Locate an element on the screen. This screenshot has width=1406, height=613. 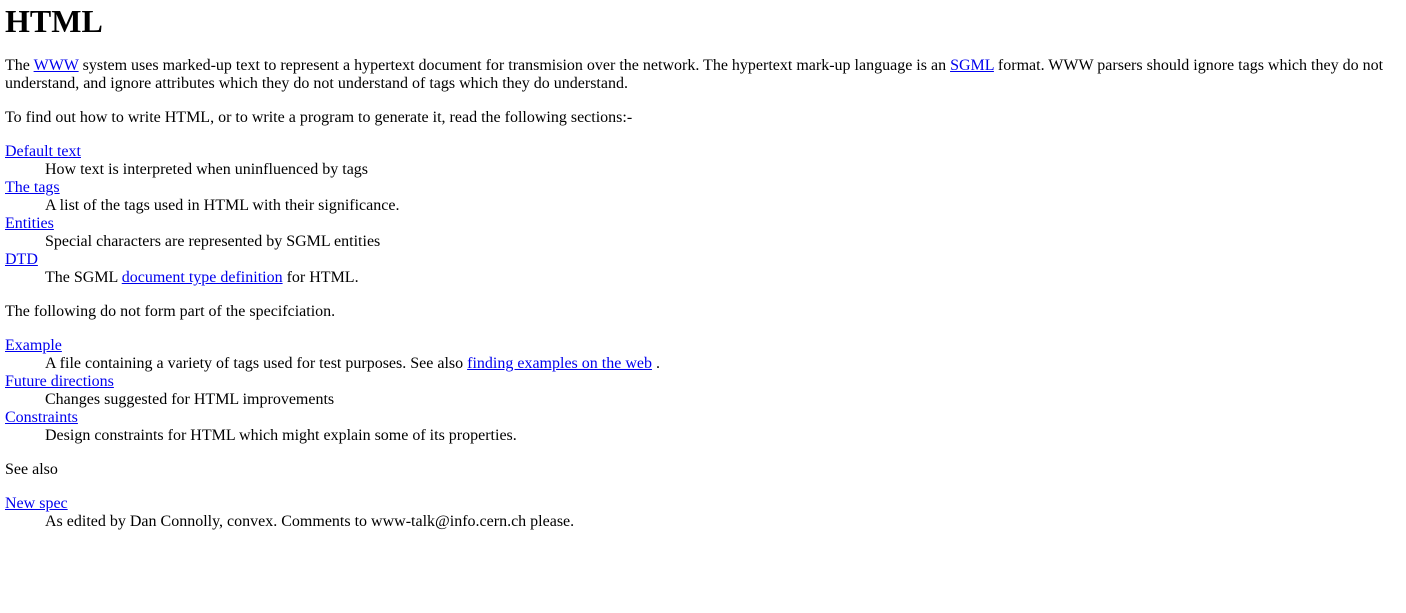
dtd-desc-post: for HTML. is located at coordinates (320, 277).